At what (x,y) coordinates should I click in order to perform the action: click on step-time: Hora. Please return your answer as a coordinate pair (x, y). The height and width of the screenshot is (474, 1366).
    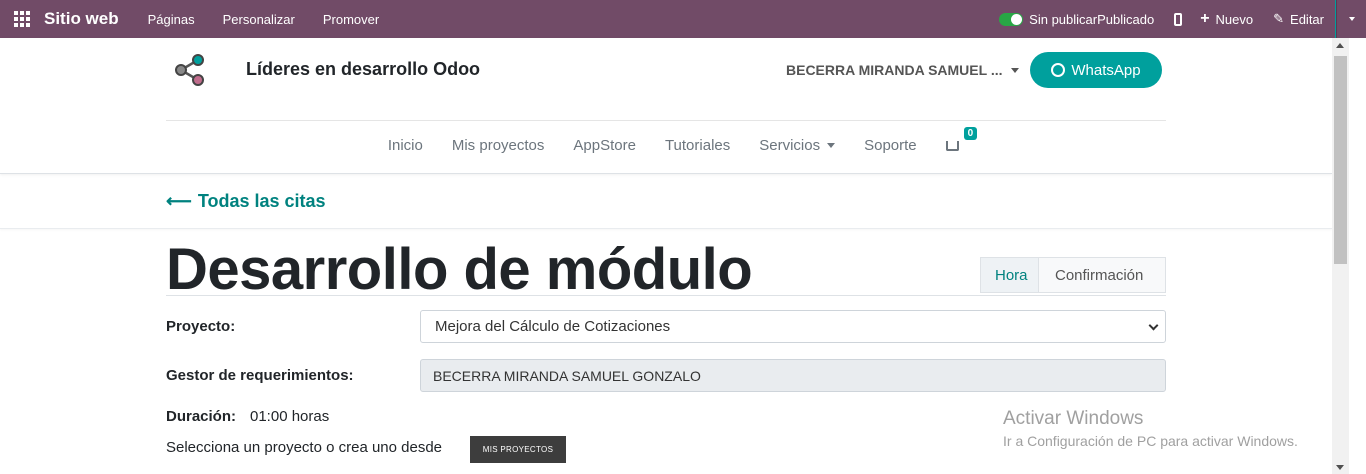
    Looking at the image, I should click on (1010, 275).